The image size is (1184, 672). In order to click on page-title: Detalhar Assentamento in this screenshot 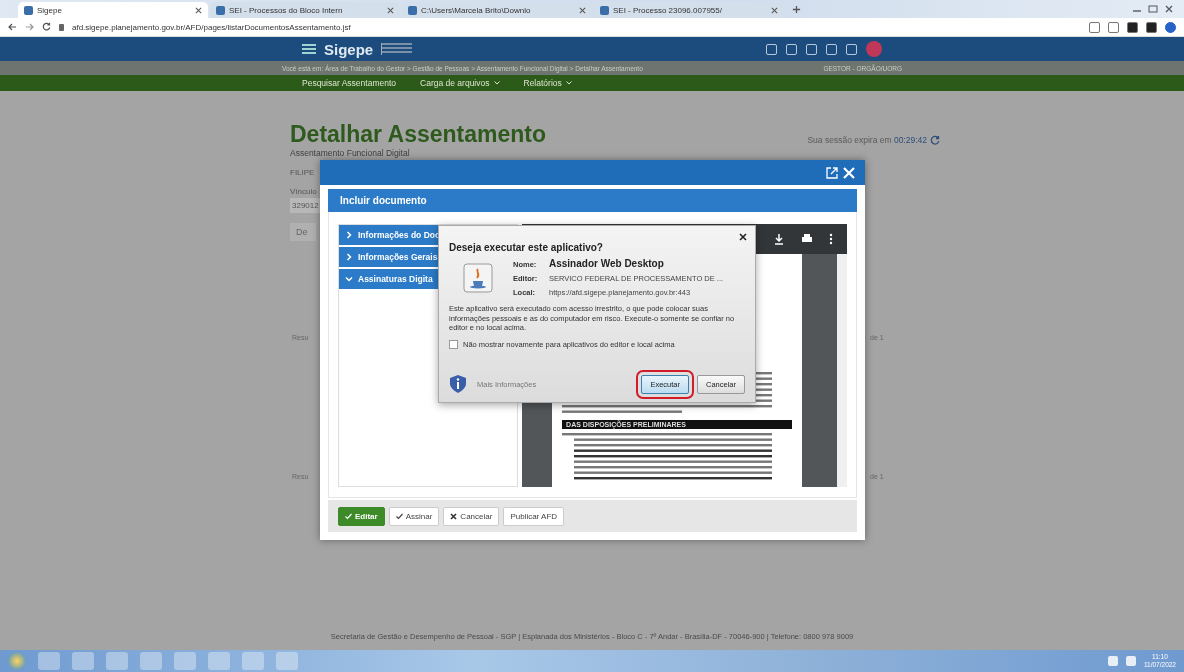, I will do `click(418, 134)`.